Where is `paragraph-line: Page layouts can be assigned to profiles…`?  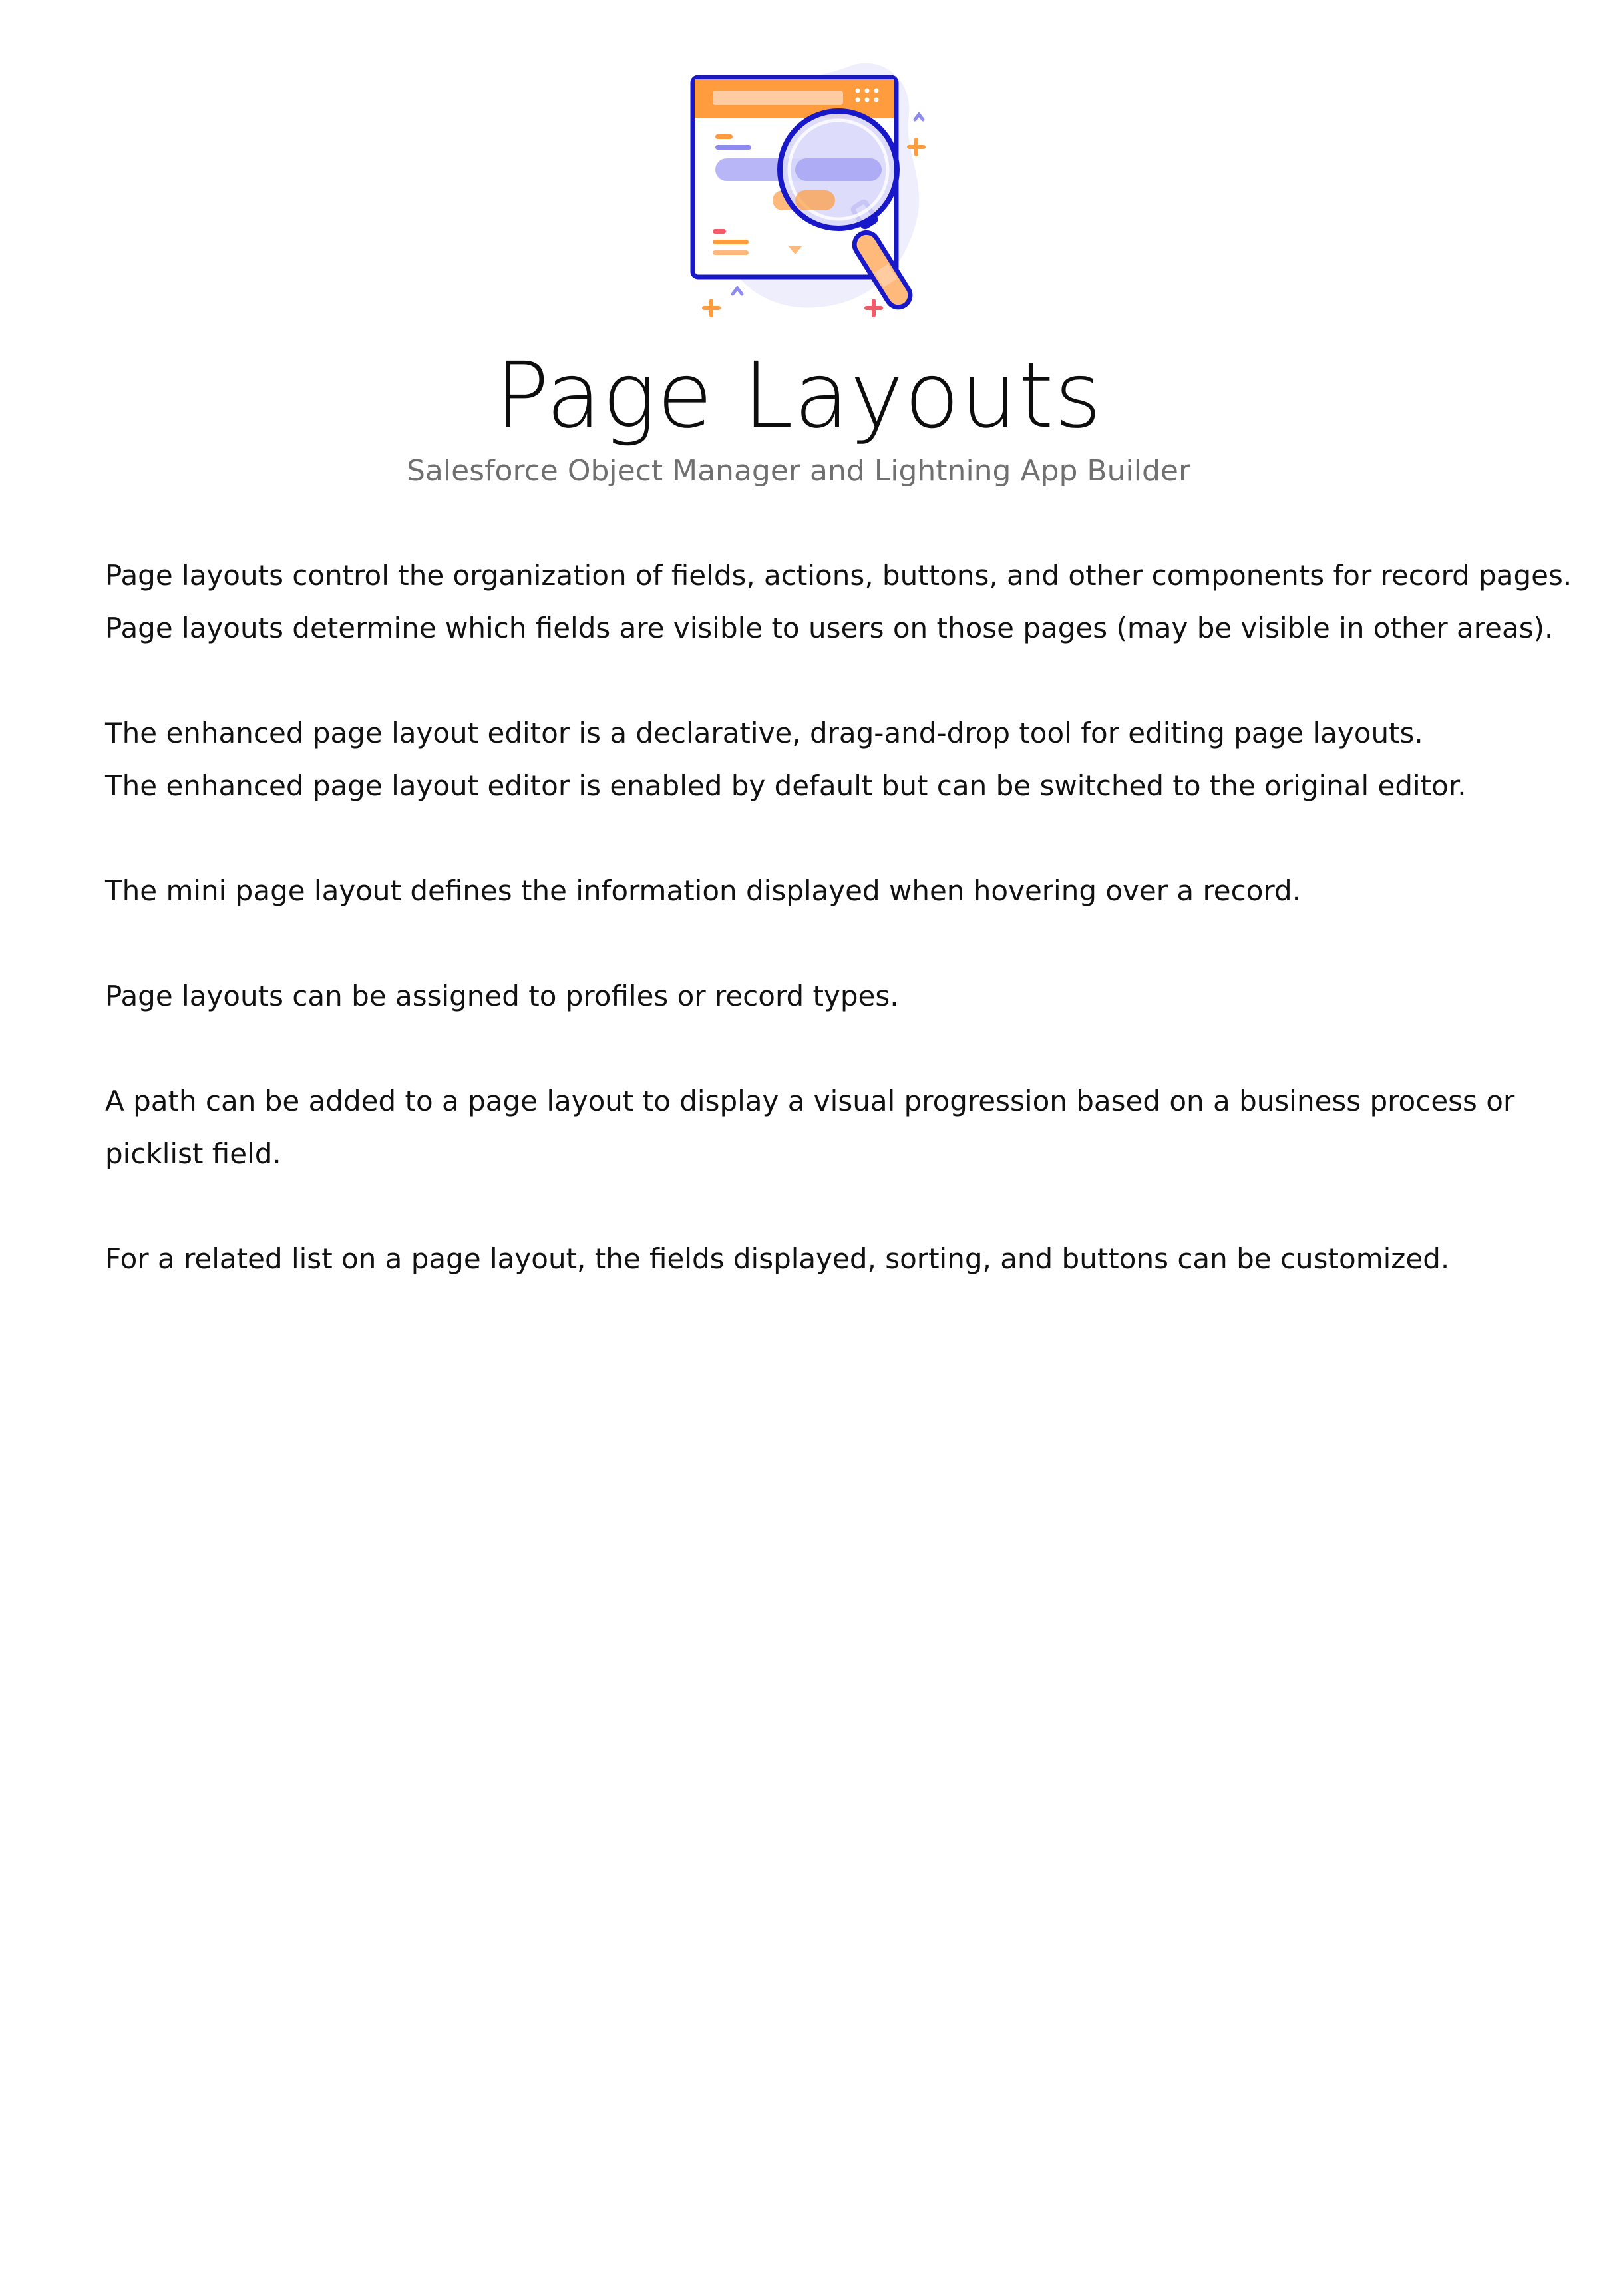 paragraph-line: Page layouts can be assigned to profiles… is located at coordinates (502, 996).